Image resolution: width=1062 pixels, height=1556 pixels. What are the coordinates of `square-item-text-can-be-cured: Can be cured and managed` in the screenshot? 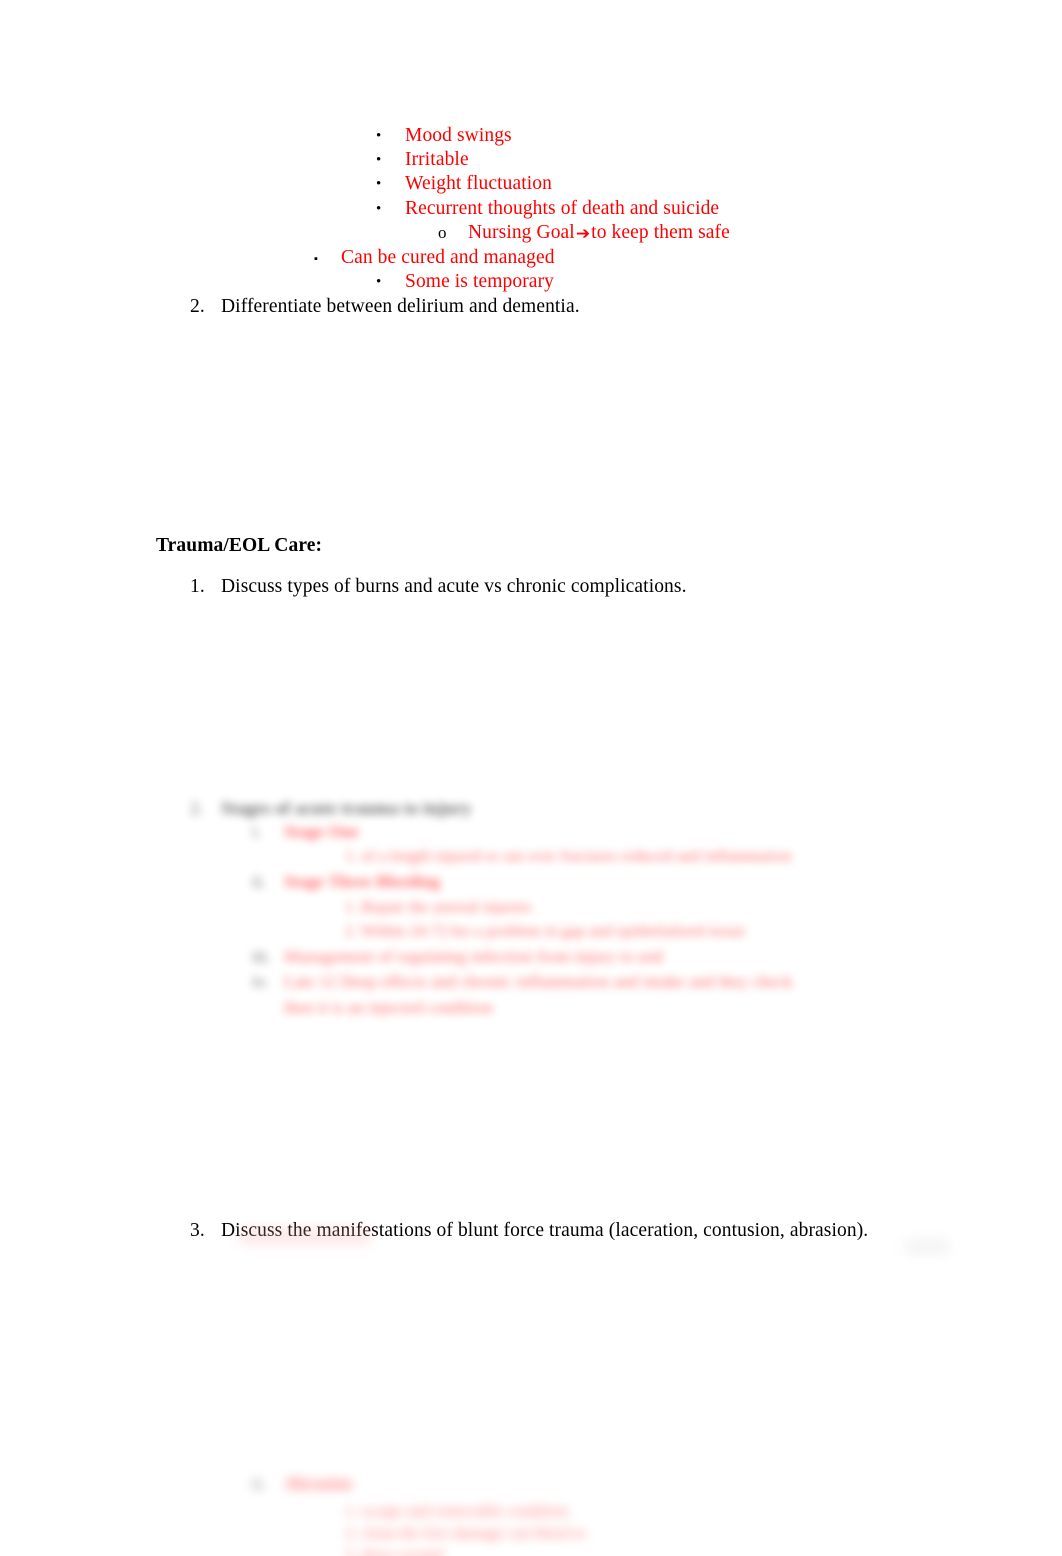 It's located at (448, 257).